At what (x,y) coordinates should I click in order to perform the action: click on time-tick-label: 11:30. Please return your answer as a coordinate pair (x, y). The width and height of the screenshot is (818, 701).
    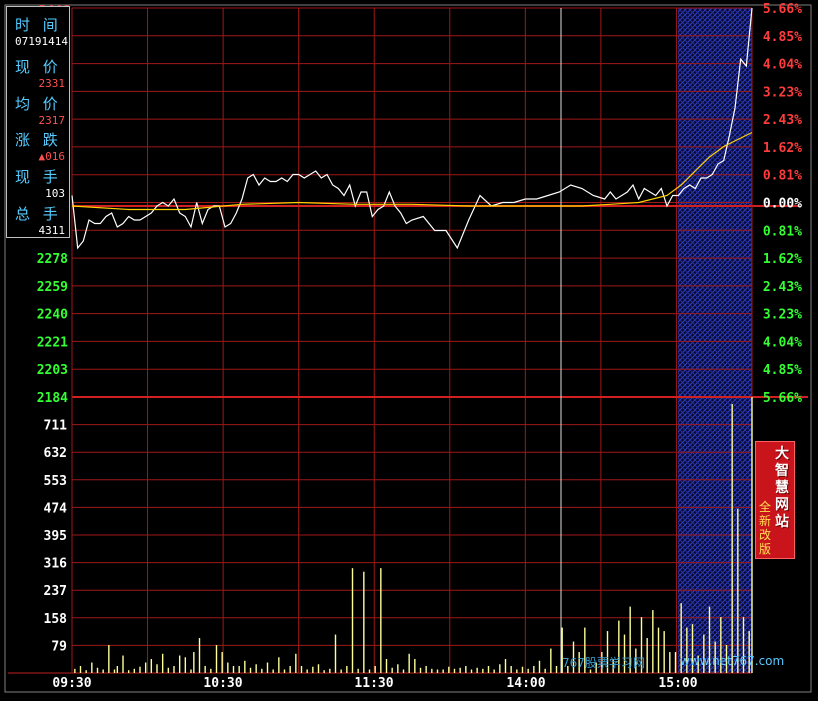
    Looking at the image, I should click on (373, 683).